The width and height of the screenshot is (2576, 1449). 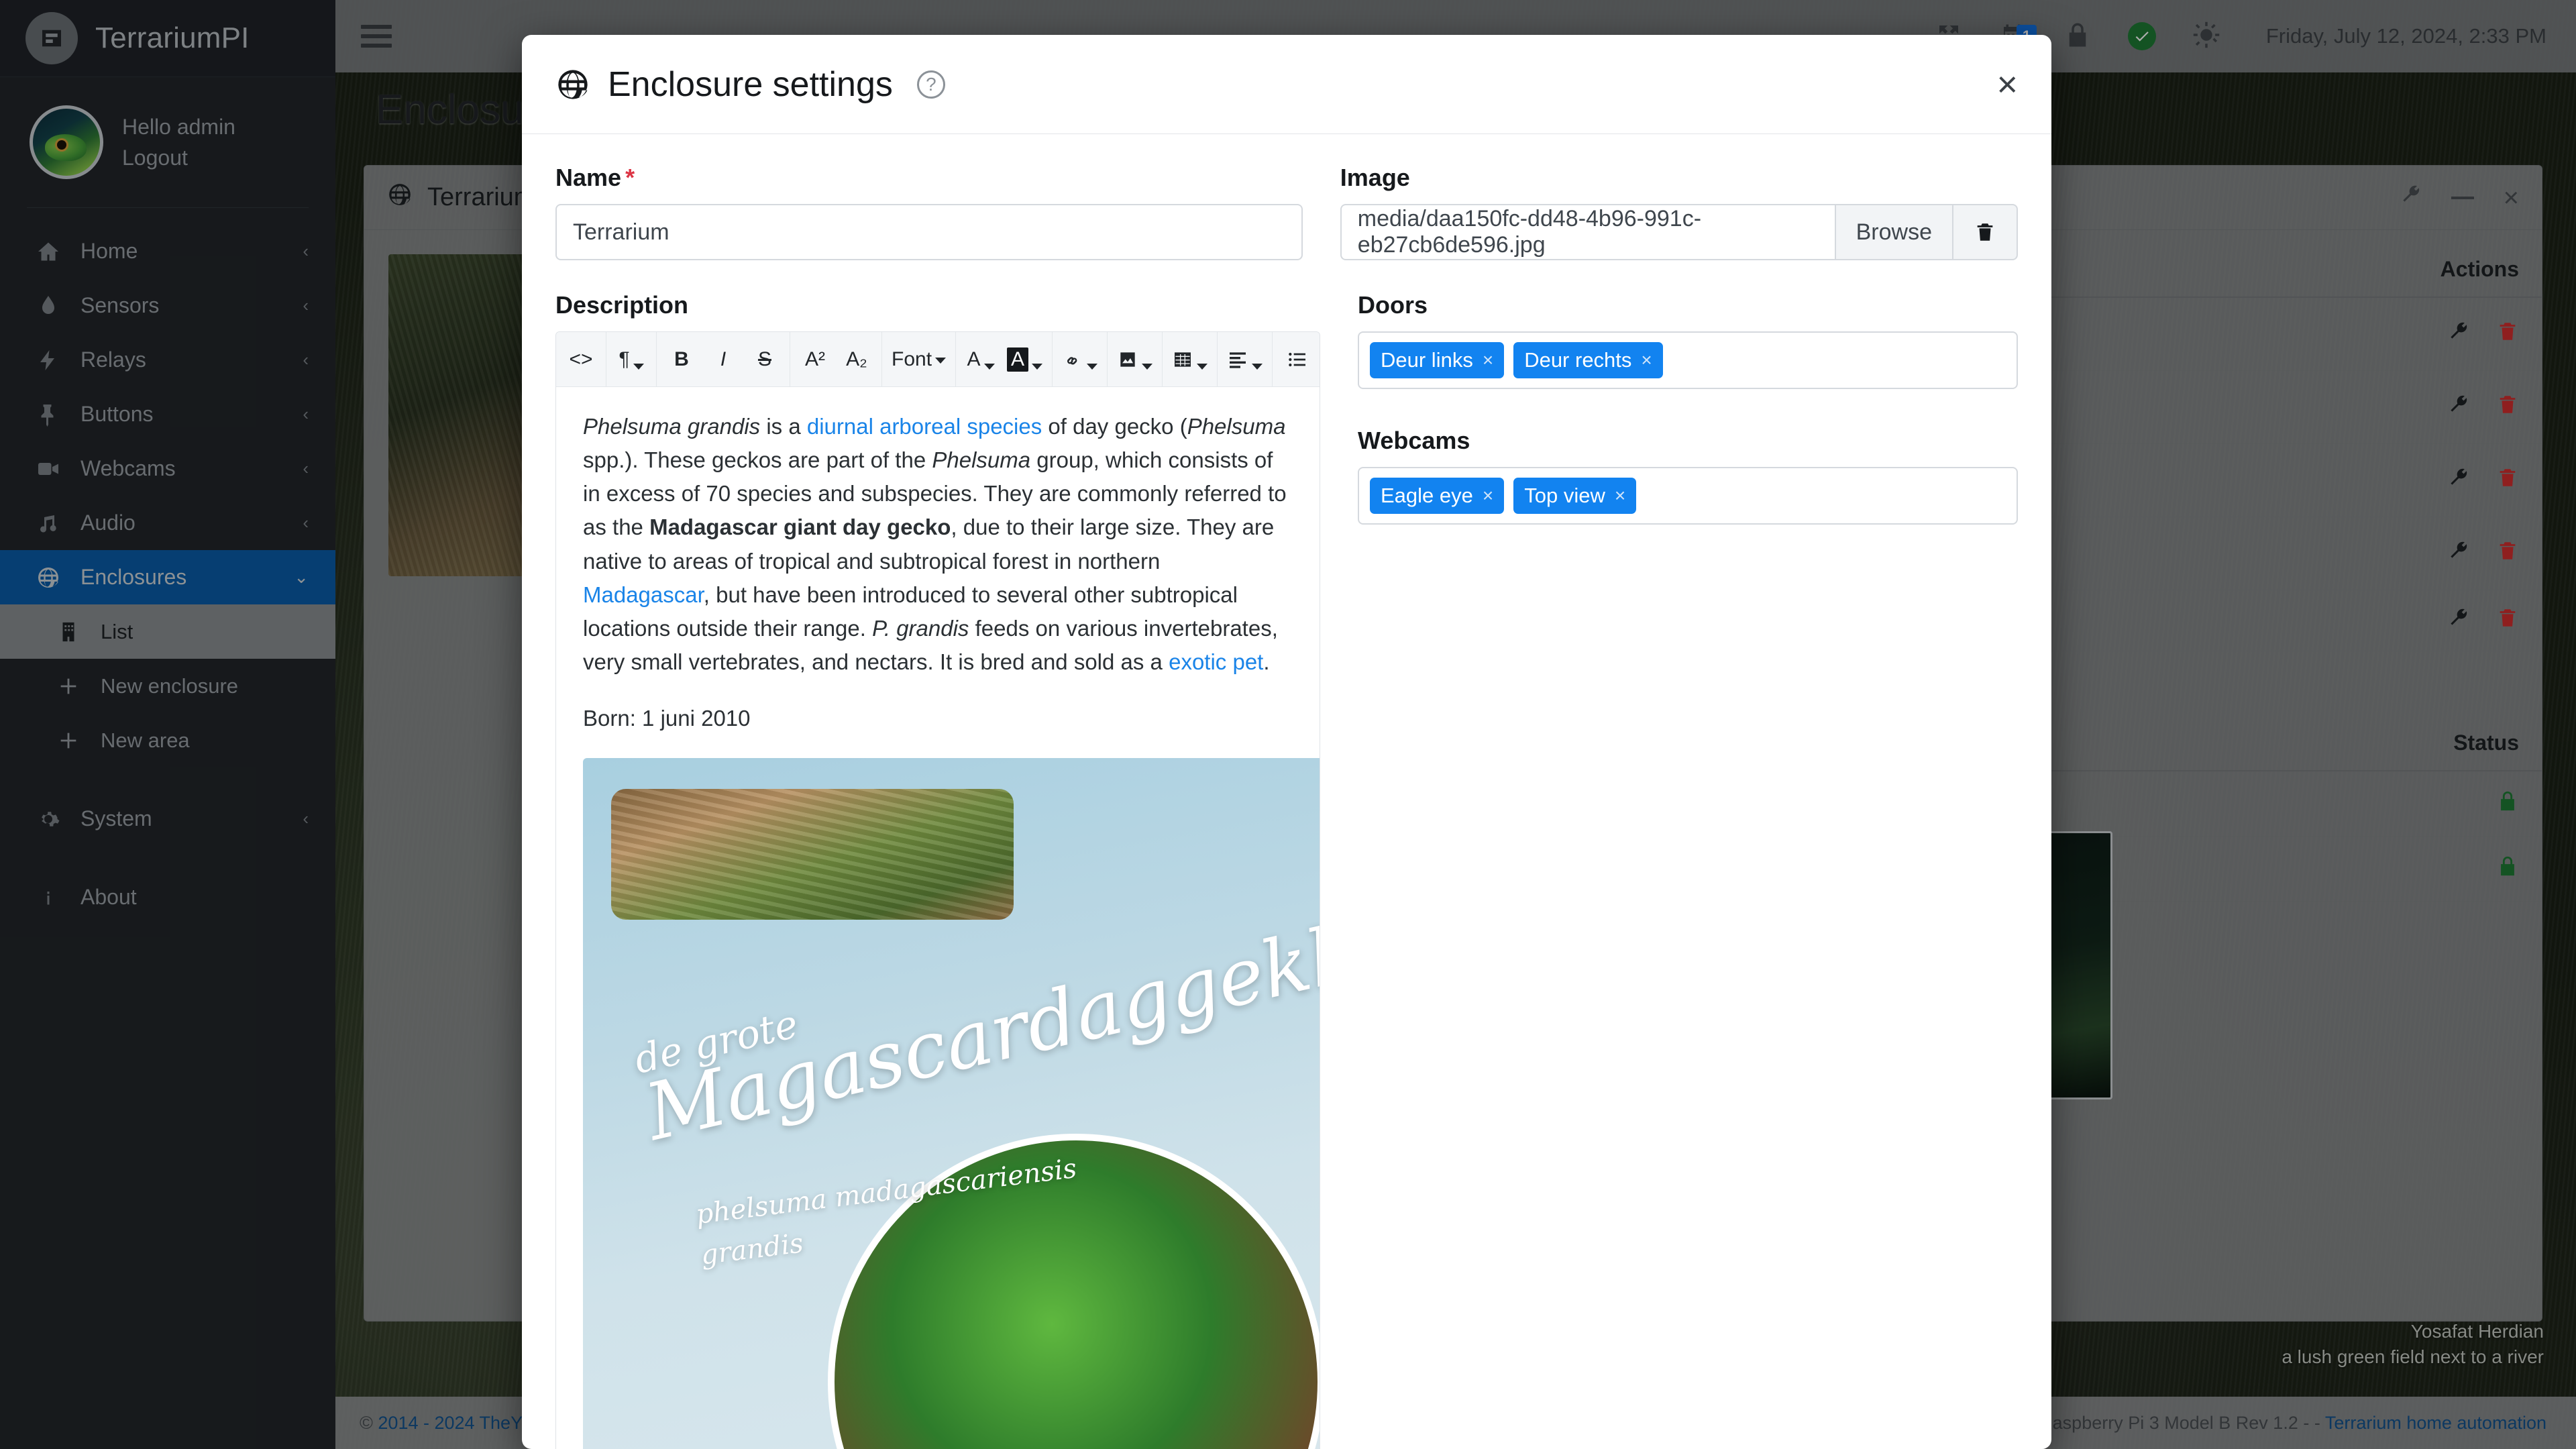 What do you see at coordinates (1688, 496) in the screenshot?
I see `webcams-tag-box: Eagle eye × Top view ×` at bounding box center [1688, 496].